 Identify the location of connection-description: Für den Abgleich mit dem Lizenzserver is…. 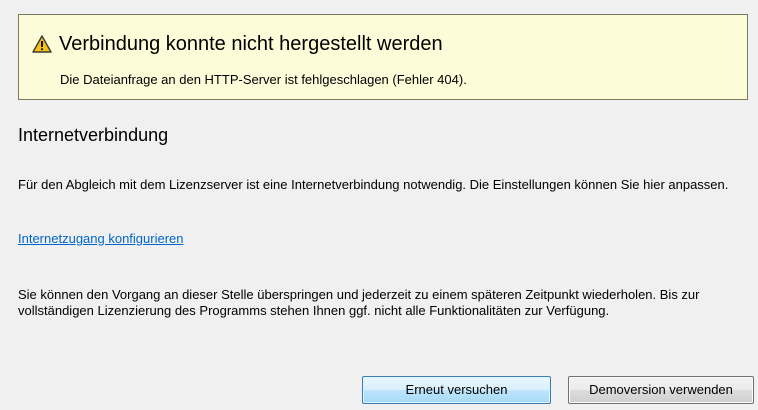
(373, 184).